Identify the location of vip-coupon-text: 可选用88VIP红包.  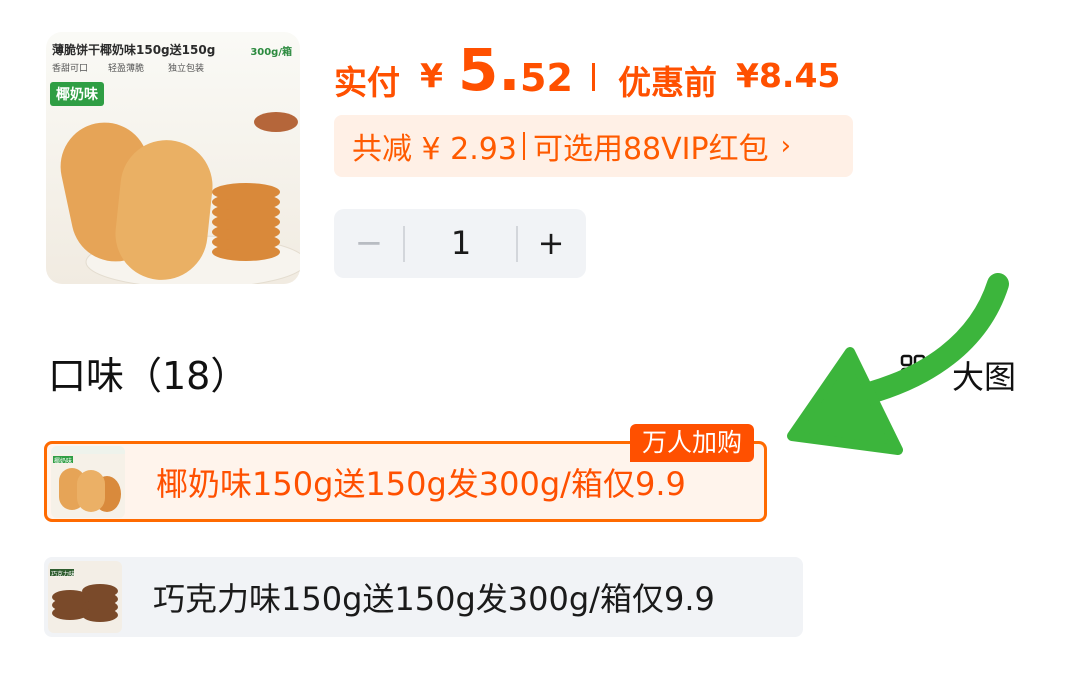
(650, 149).